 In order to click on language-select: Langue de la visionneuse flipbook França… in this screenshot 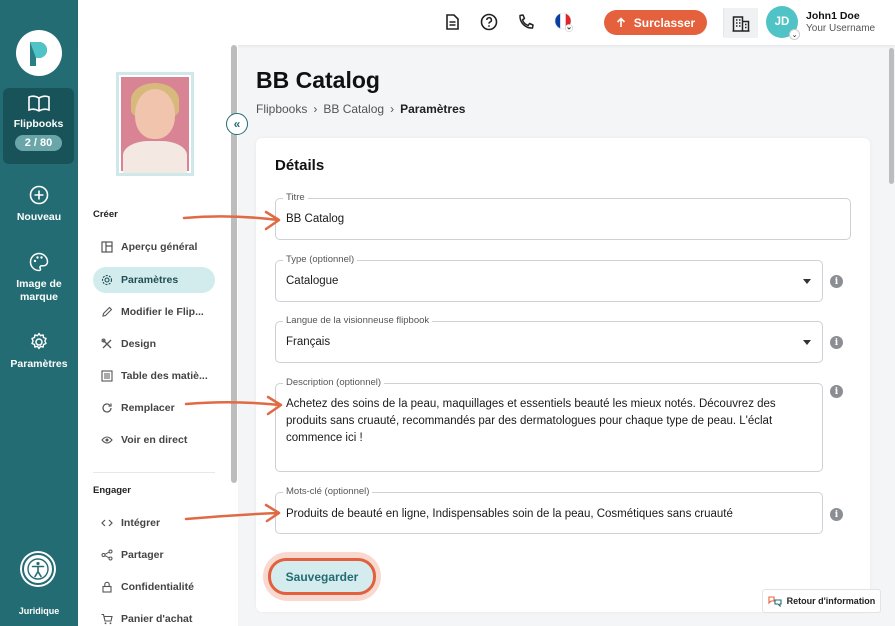, I will do `click(549, 339)`.